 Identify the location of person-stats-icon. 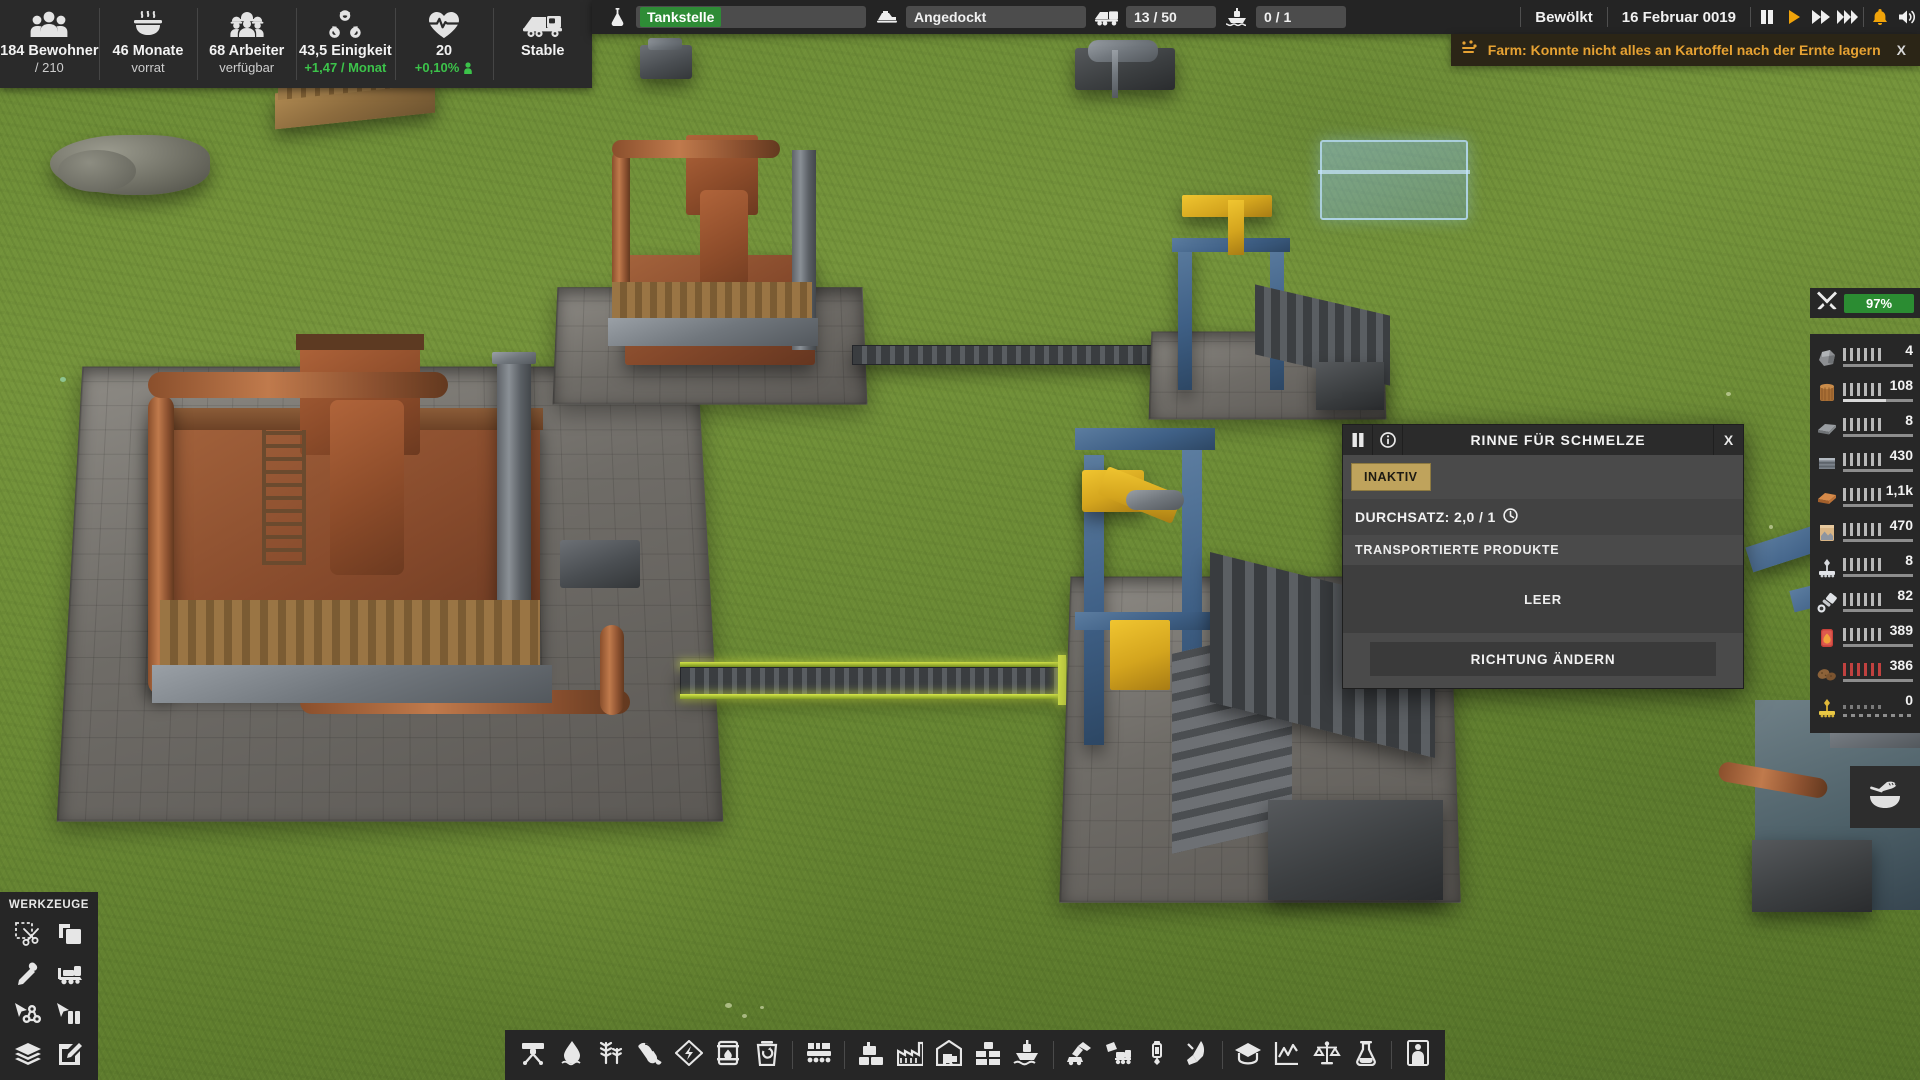
(1418, 1055).